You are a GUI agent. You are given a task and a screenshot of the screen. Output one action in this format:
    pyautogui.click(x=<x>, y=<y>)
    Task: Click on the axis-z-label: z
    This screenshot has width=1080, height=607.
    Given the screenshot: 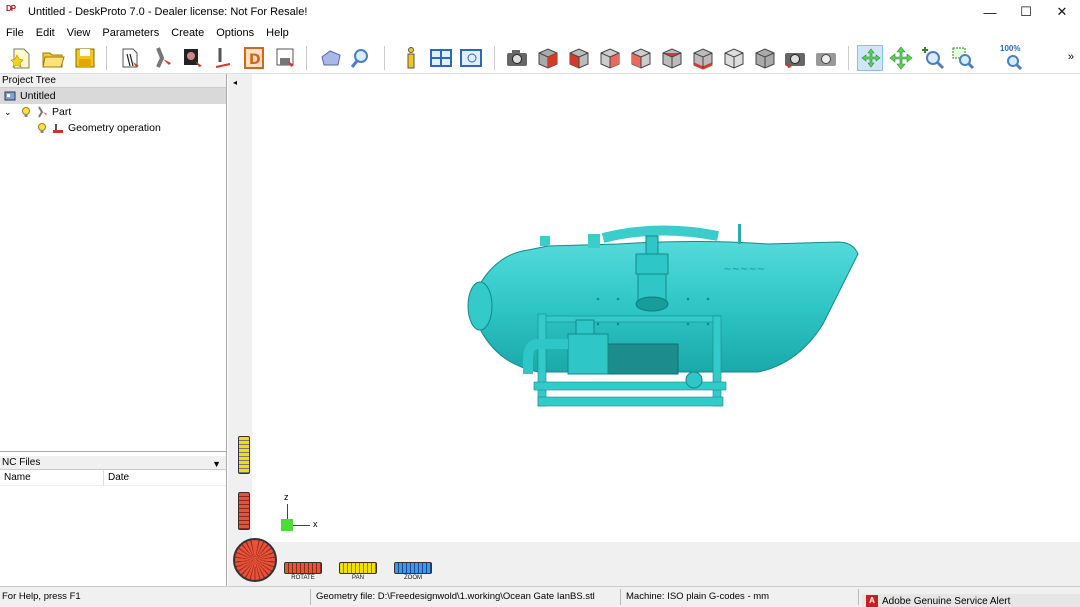 What is the action you would take?
    pyautogui.click(x=286, y=497)
    